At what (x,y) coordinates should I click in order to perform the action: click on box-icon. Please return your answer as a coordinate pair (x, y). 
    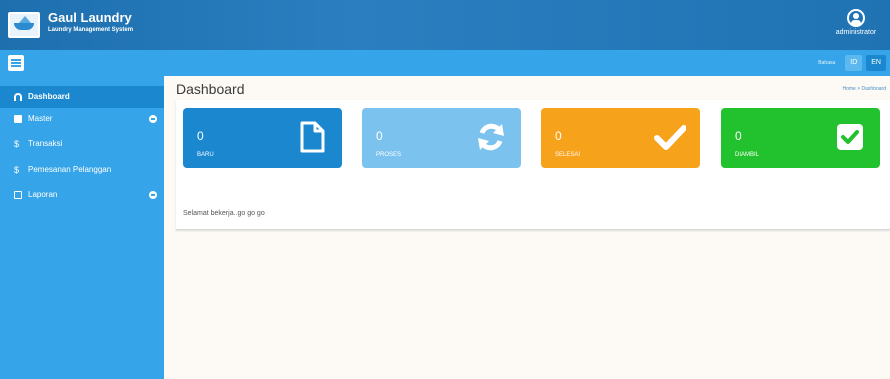
    Looking at the image, I should click on (18, 119).